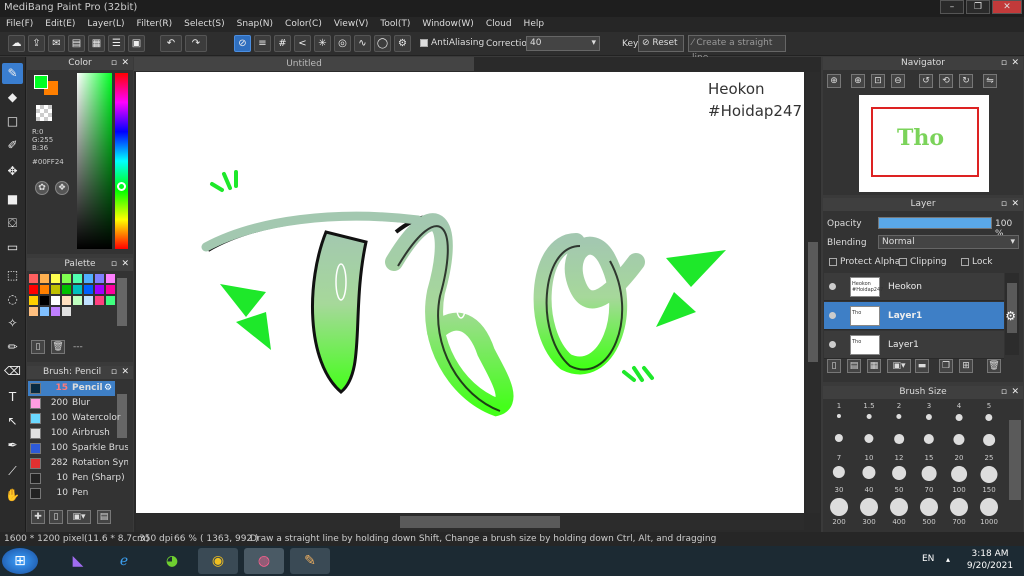  Describe the element at coordinates (12, 371) in the screenshot. I see `select-eraser-tool-icon: ⌫` at that location.